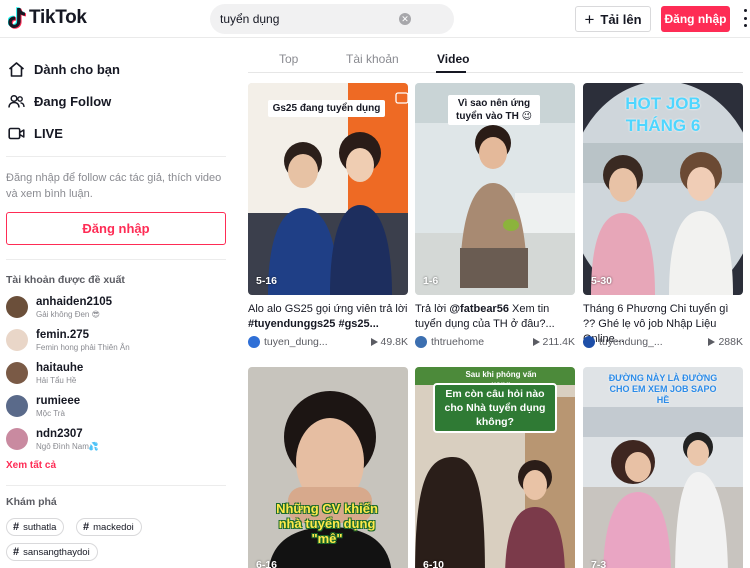 The image size is (750, 568). What do you see at coordinates (328, 189) in the screenshot?
I see `video-thumbnail: Gs25 đang tuyển dụng 5-16` at bounding box center [328, 189].